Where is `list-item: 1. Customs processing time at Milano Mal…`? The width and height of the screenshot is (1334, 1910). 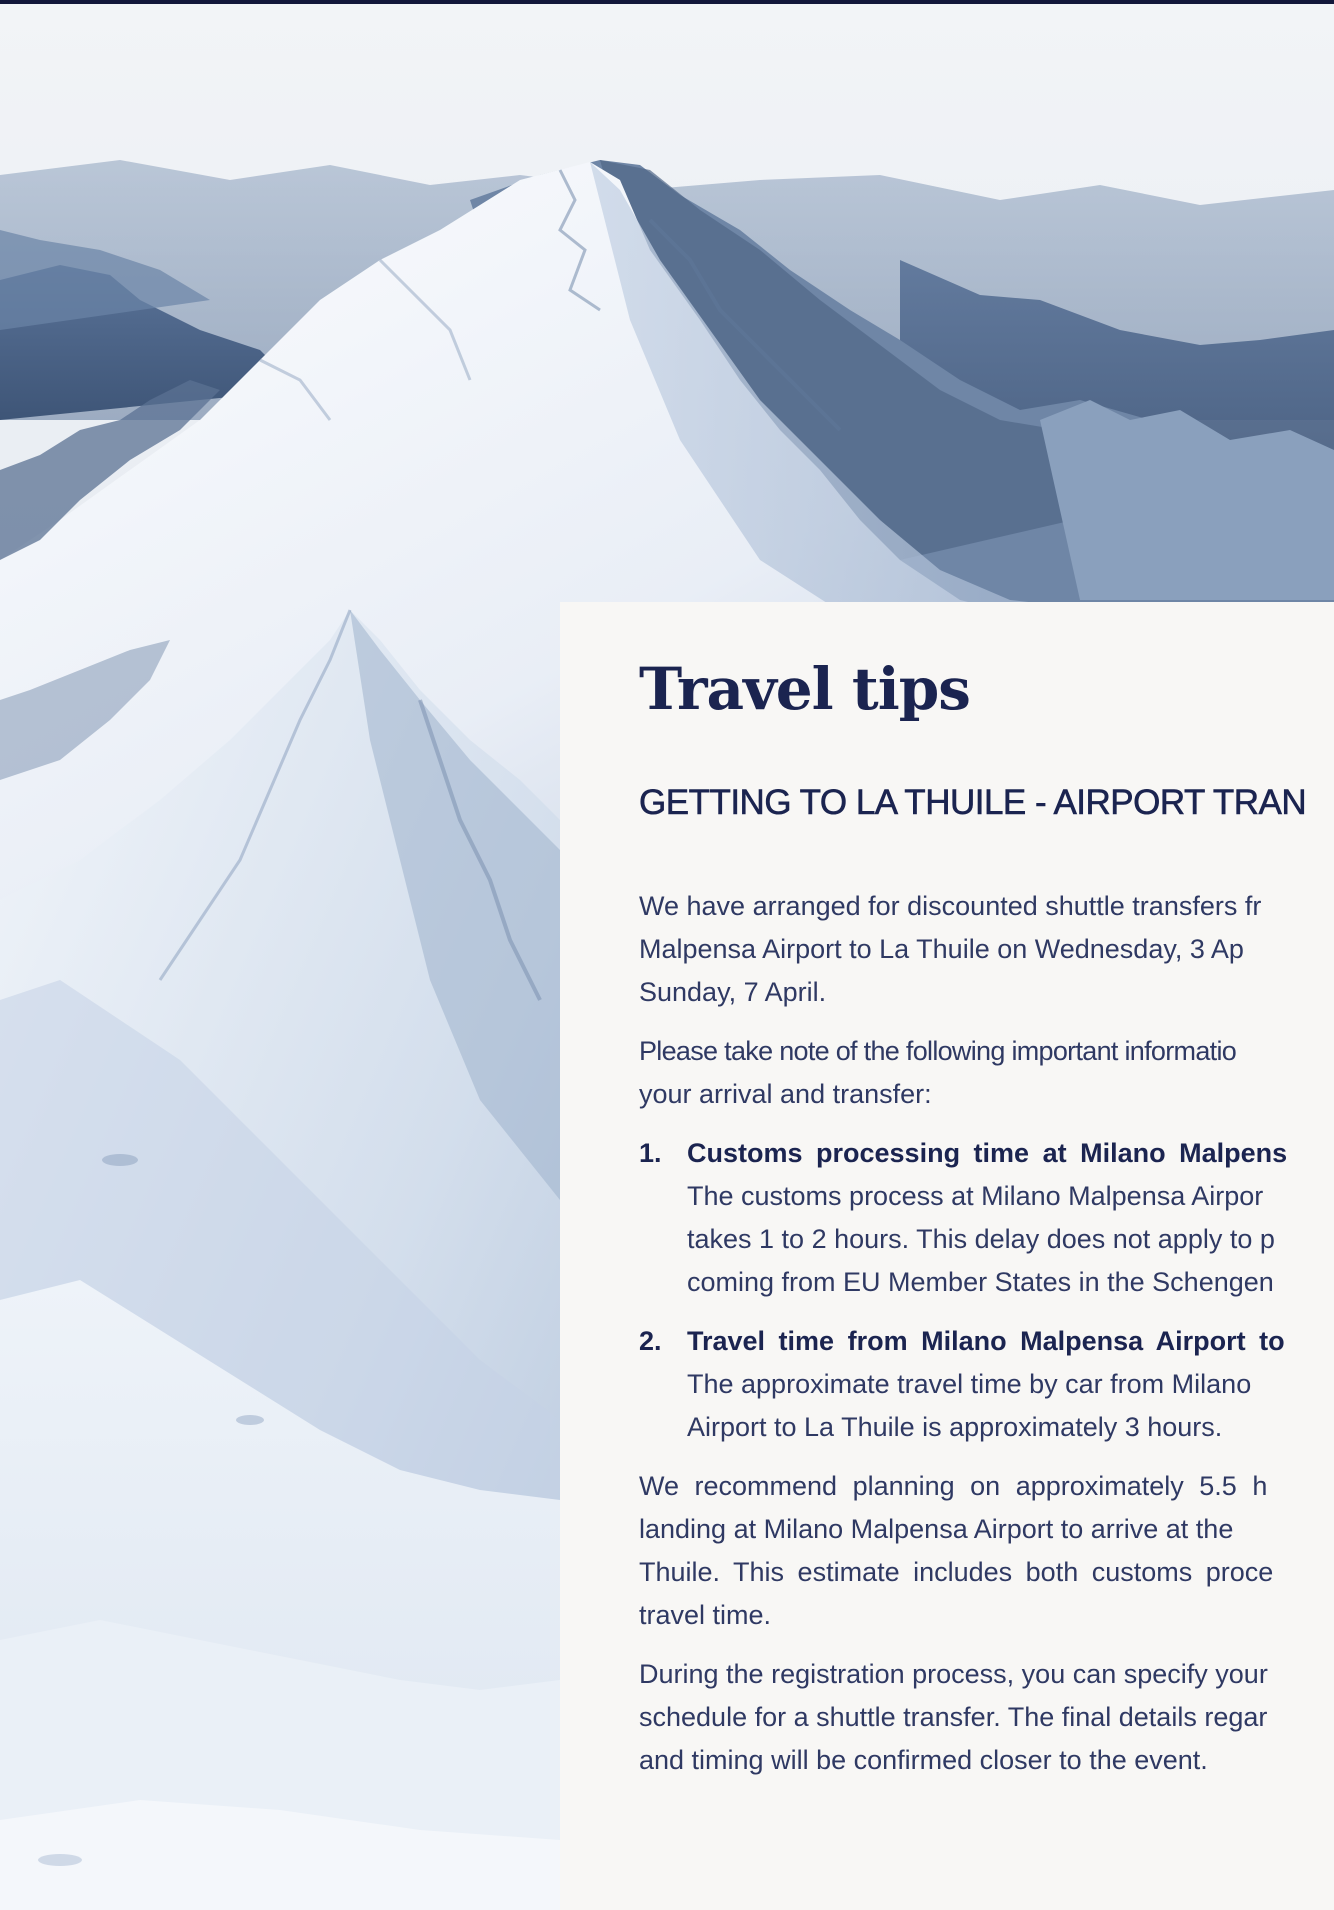 list-item: 1. Customs processing time at Milano Mal… is located at coordinates (986, 1218).